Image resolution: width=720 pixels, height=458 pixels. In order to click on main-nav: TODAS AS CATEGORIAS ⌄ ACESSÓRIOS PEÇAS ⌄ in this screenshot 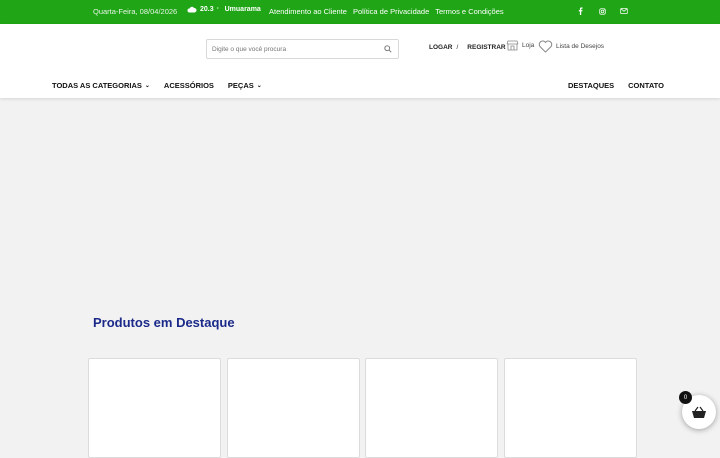, I will do `click(157, 85)`.